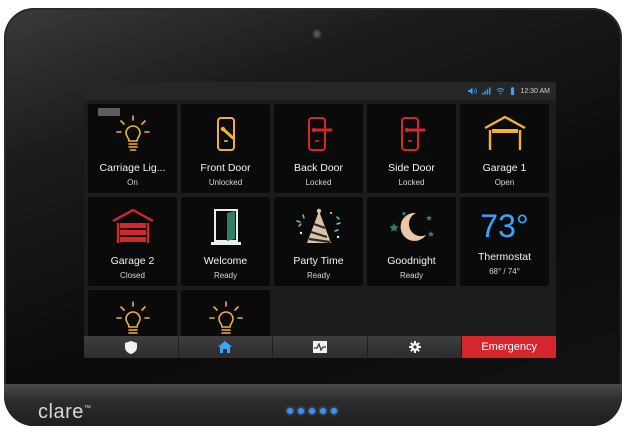  I want to click on nav-activity-button, so click(320, 347).